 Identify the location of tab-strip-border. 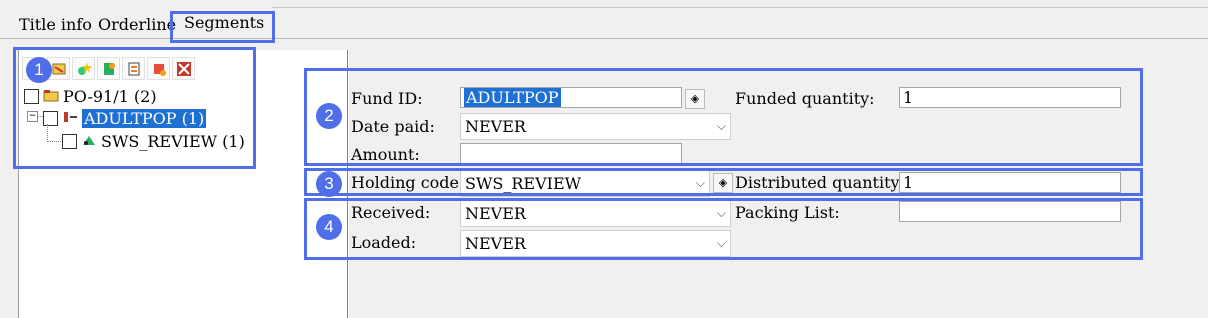
(740, 7).